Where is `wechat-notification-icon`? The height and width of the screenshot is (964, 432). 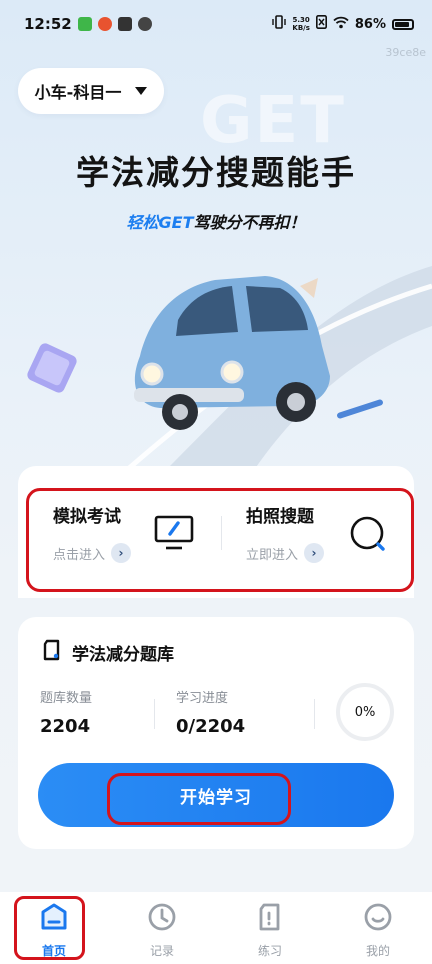
wechat-notification-icon is located at coordinates (84, 24).